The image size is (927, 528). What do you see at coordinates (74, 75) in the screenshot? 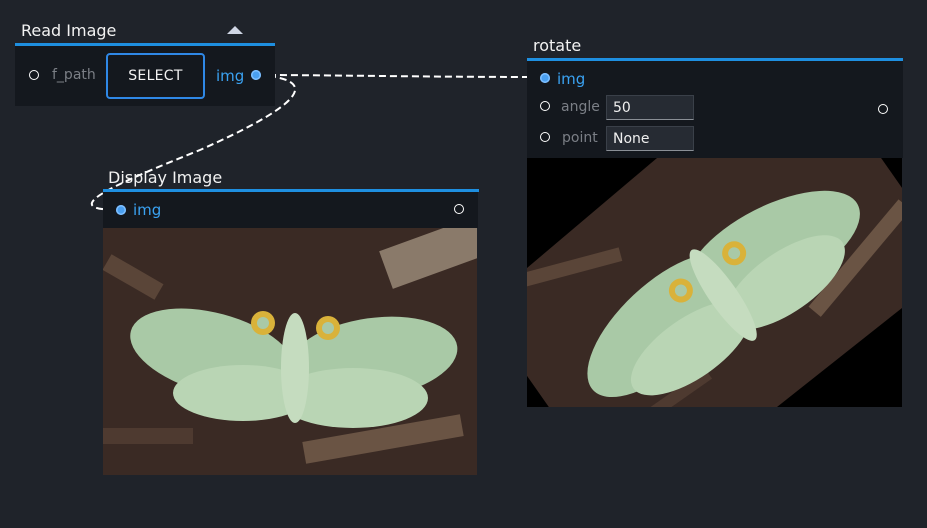
I see `input-label: f_path` at bounding box center [74, 75].